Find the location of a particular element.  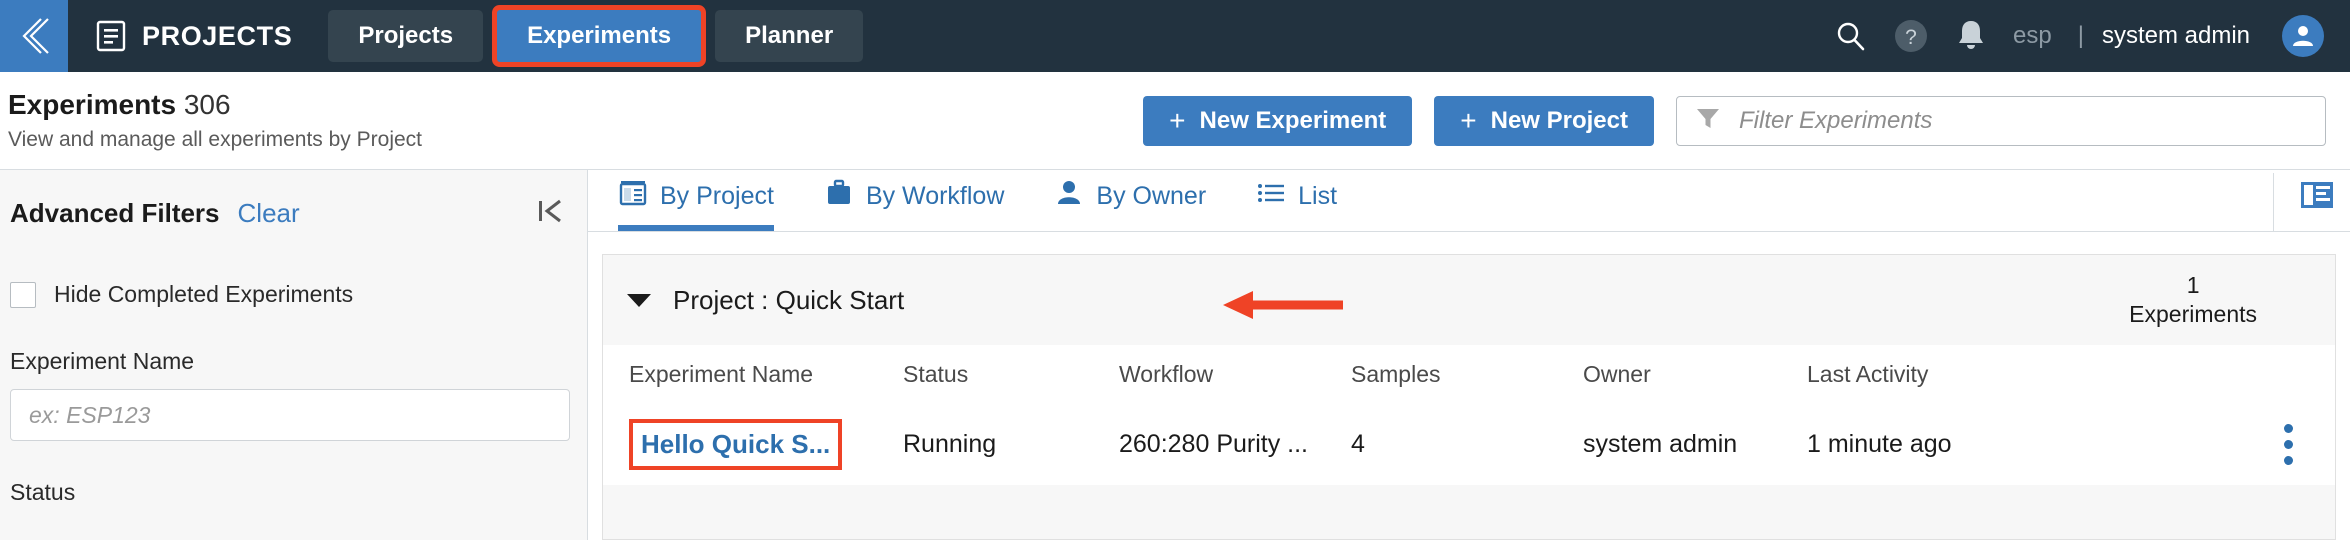

project-group-title: Project : Quick Start is located at coordinates (789, 299).